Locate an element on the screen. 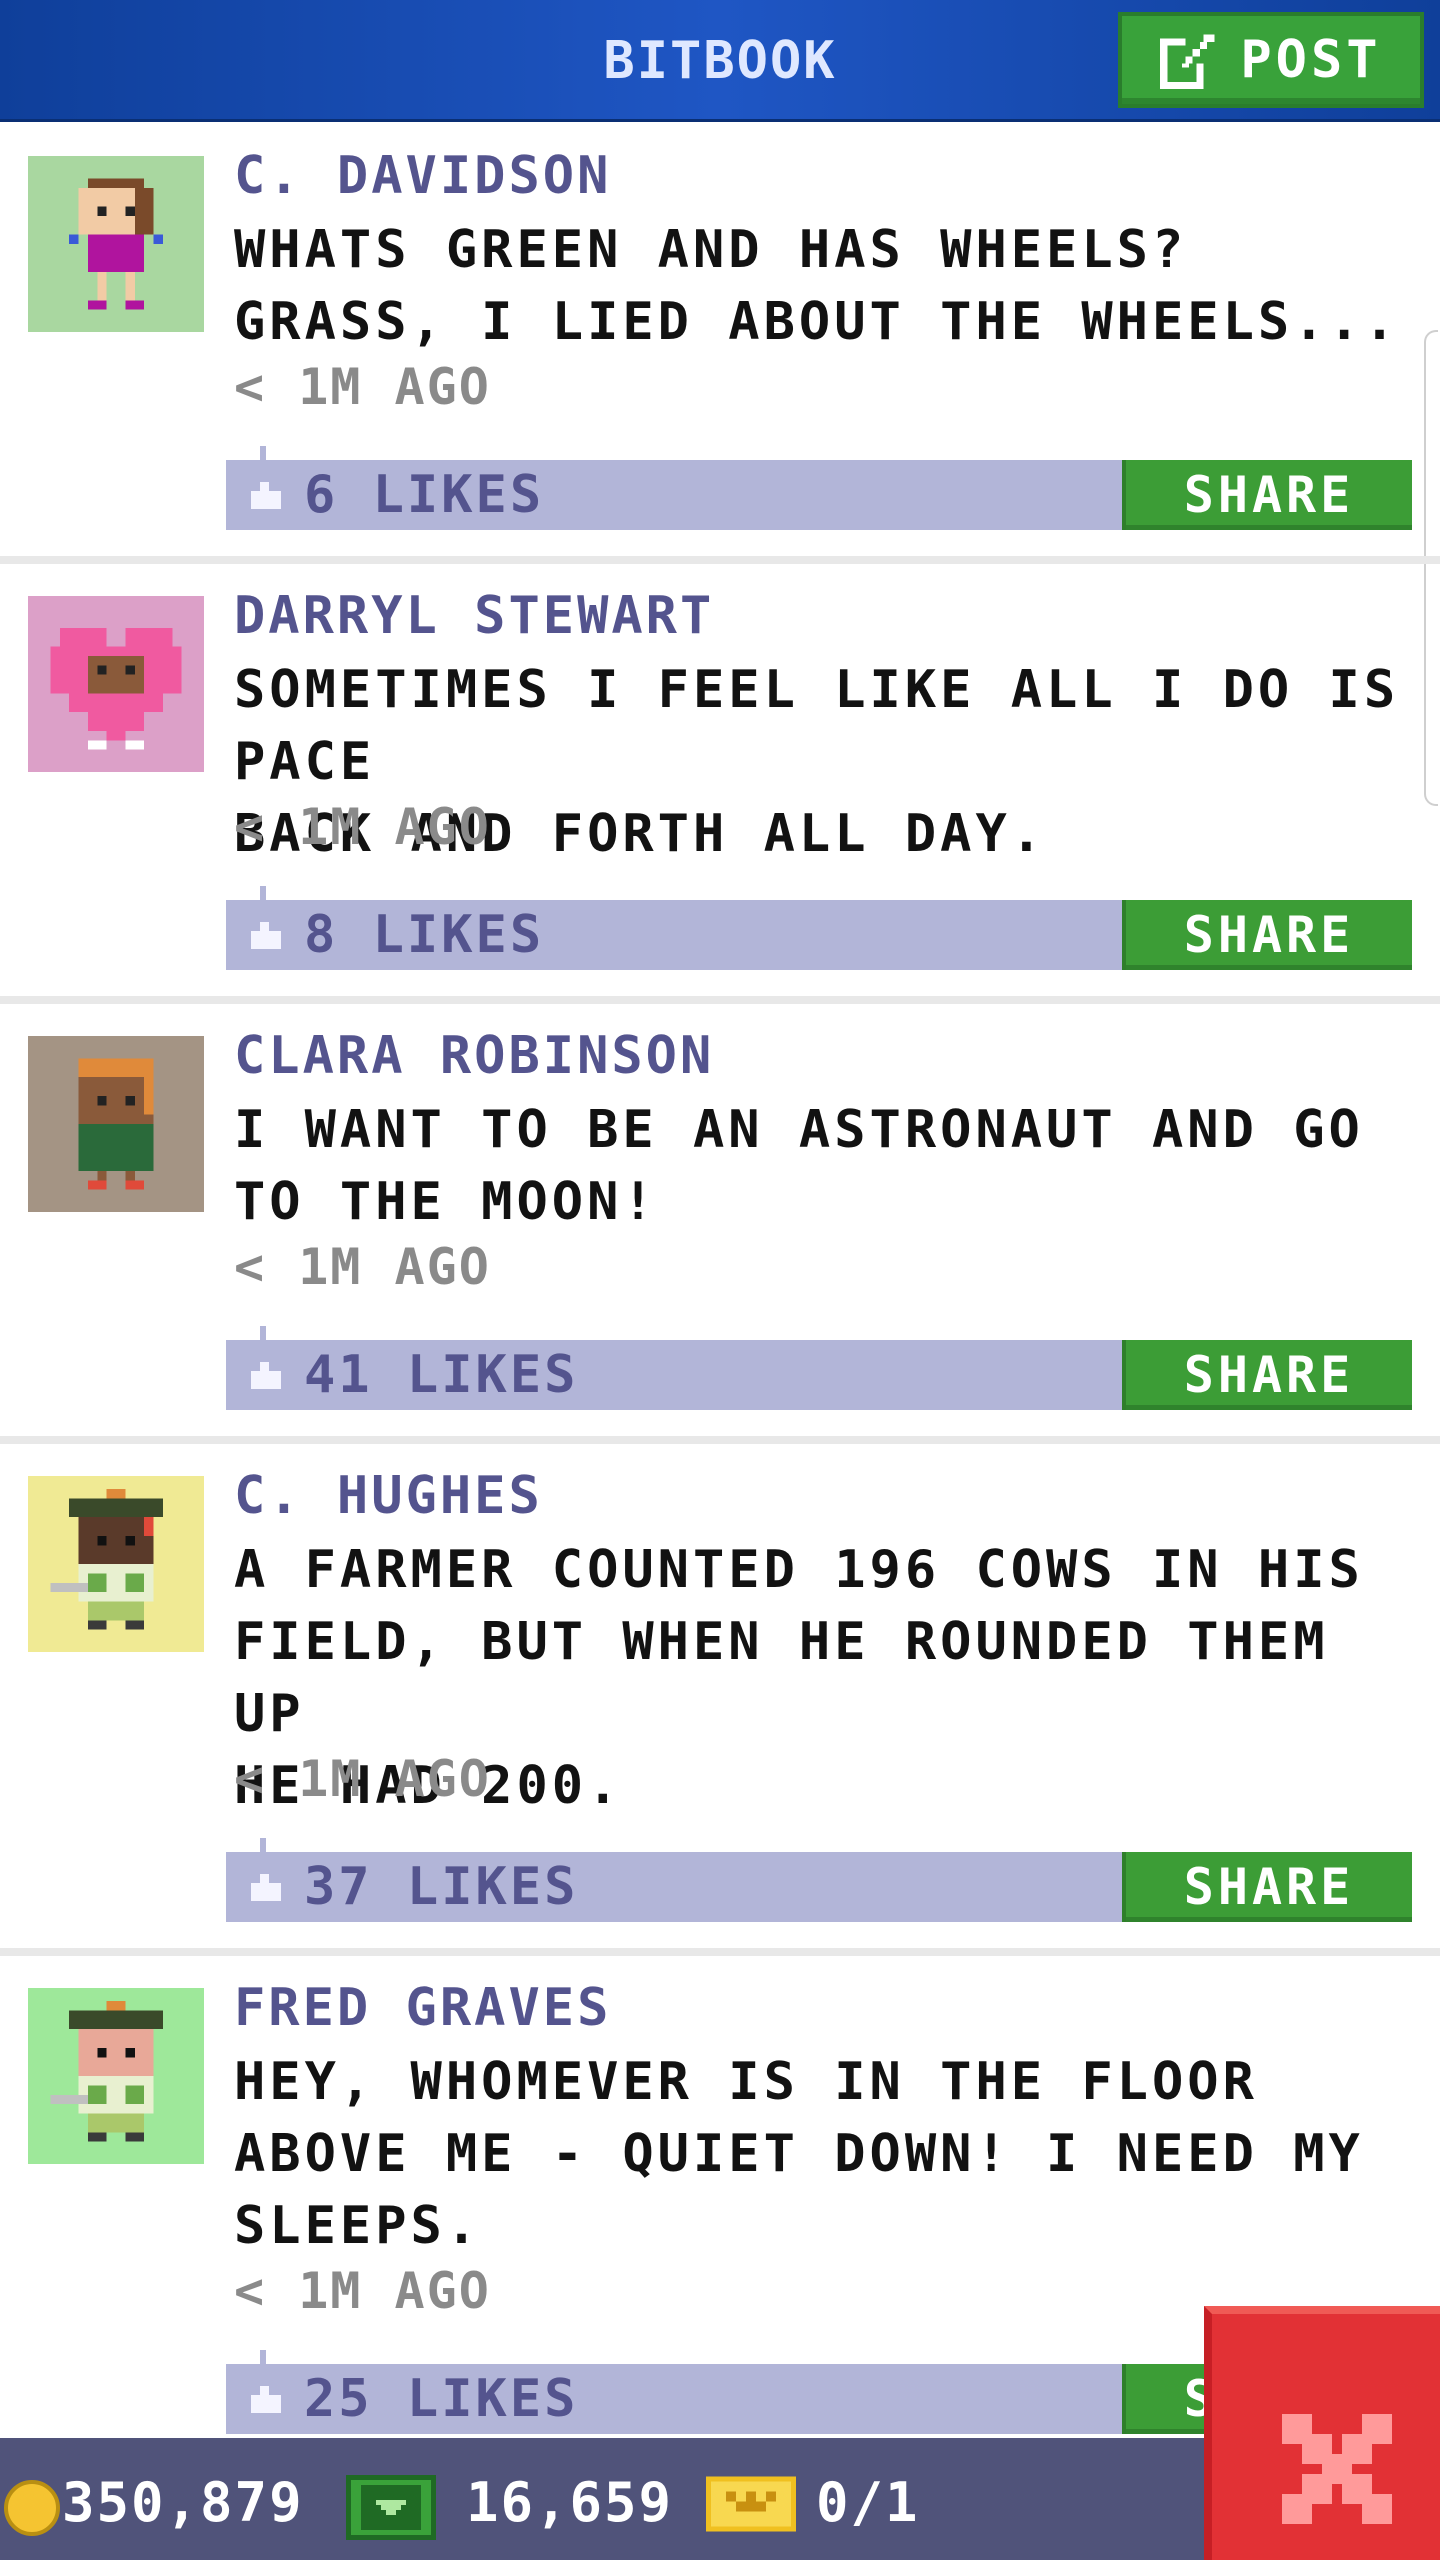 This screenshot has width=1440, height=2560. vip-ticket-icon is located at coordinates (751, 2504).